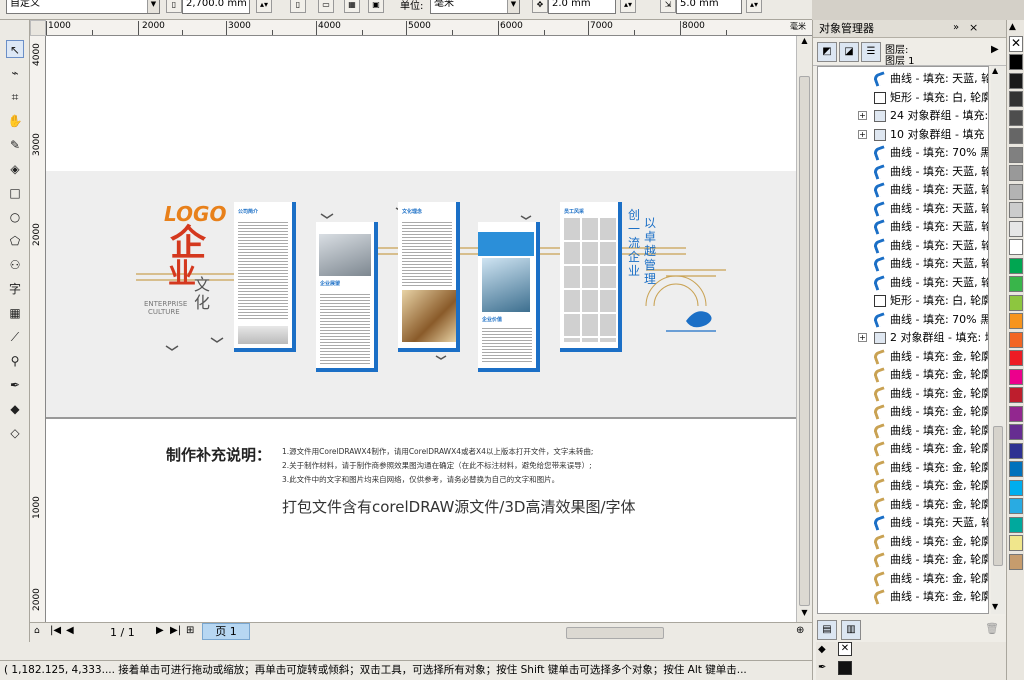  Describe the element at coordinates (226, 631) in the screenshot. I see `page-tab: 页 1` at that location.